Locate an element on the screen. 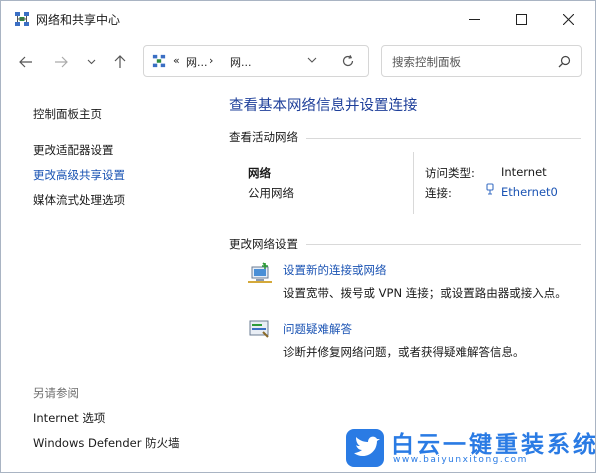  change-network-settings-heading: 更改网络设置 is located at coordinates (263, 244).